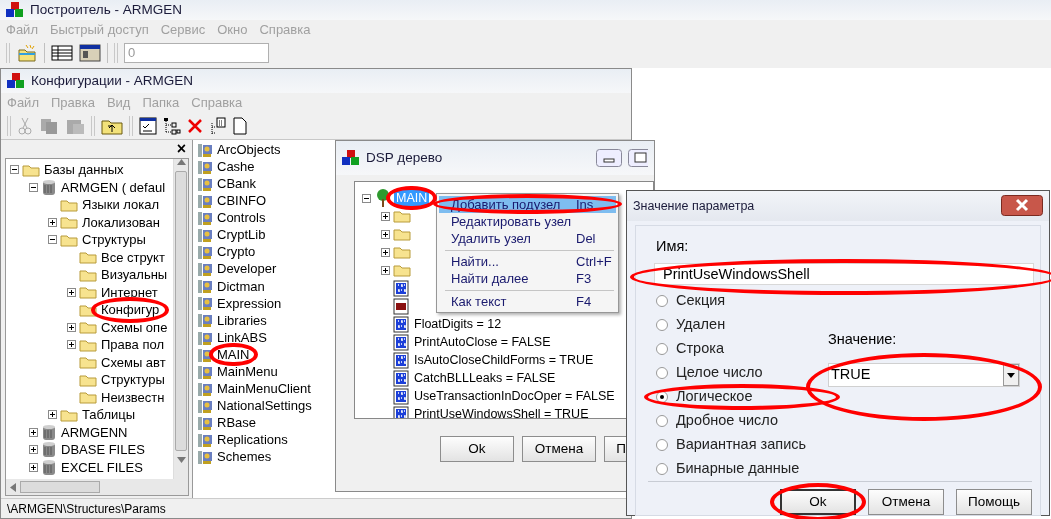 The height and width of the screenshot is (519, 1051). What do you see at coordinates (237, 184) in the screenshot?
I see `list-item: CBank` at bounding box center [237, 184].